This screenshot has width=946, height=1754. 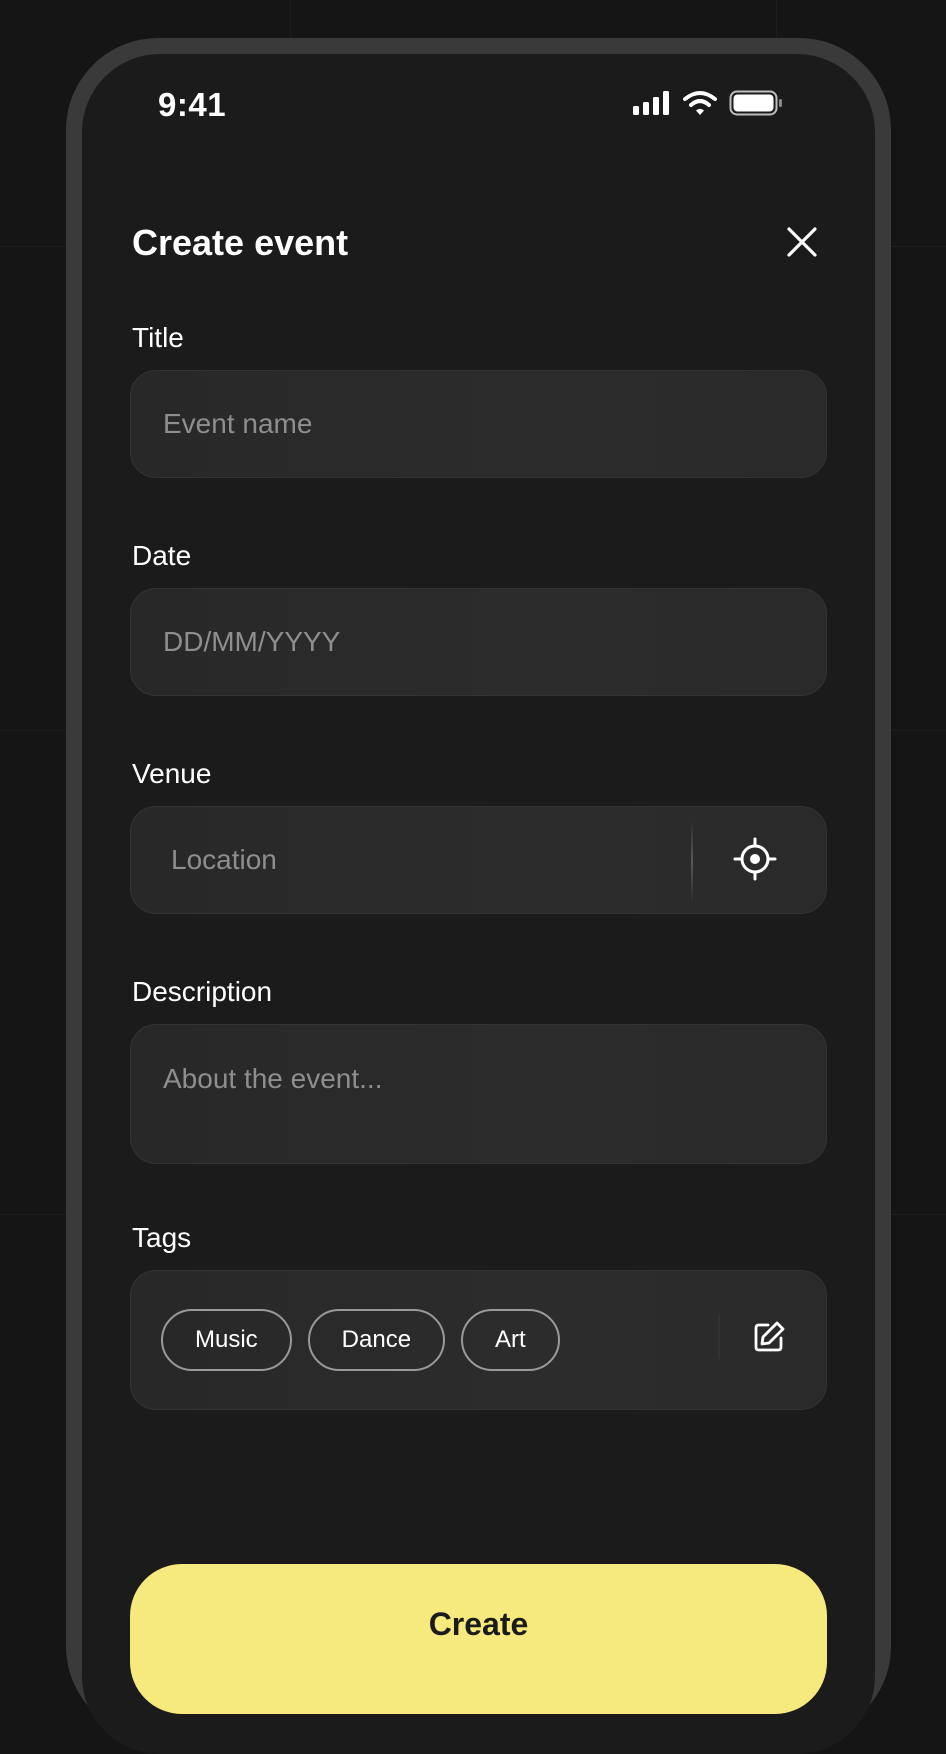 I want to click on close-icon, so click(x=802, y=244).